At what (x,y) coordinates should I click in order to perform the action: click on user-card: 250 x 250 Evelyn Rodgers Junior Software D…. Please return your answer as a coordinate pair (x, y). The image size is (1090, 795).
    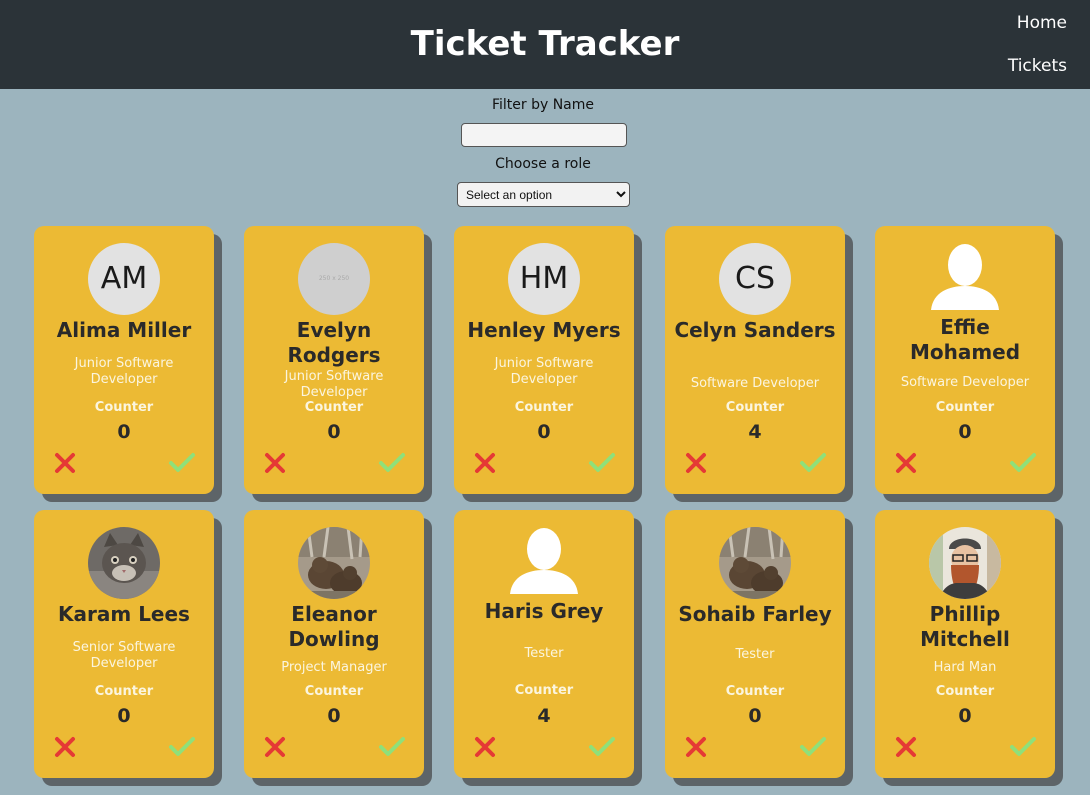
    Looking at the image, I should click on (334, 360).